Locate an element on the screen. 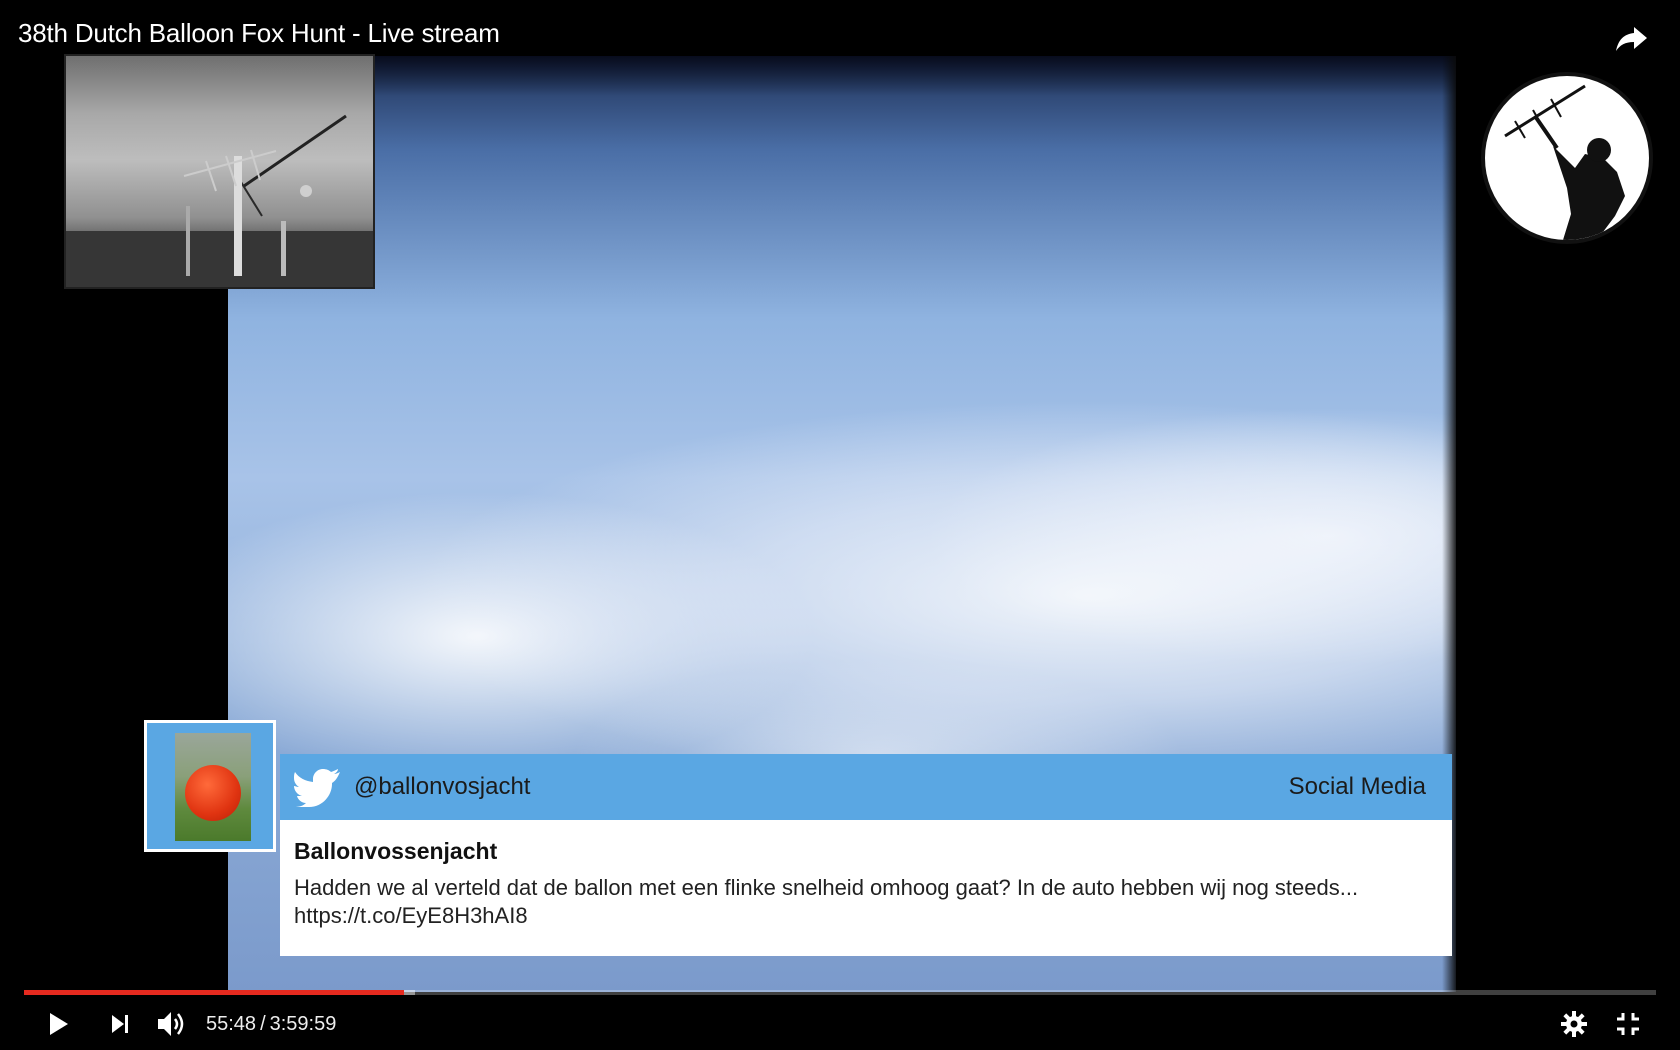 This screenshot has width=1680, height=1050. share-button is located at coordinates (1632, 38).